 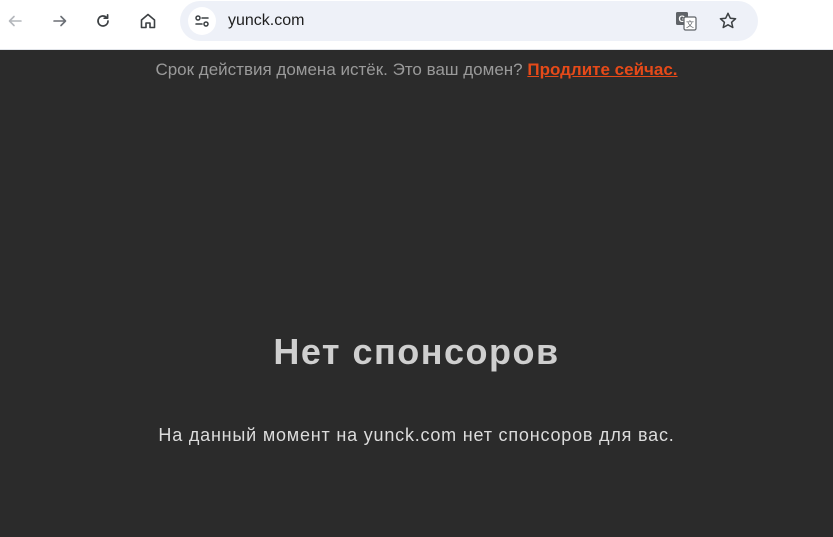 What do you see at coordinates (602, 69) in the screenshot?
I see `renew-link: Продлите сейчас.` at bounding box center [602, 69].